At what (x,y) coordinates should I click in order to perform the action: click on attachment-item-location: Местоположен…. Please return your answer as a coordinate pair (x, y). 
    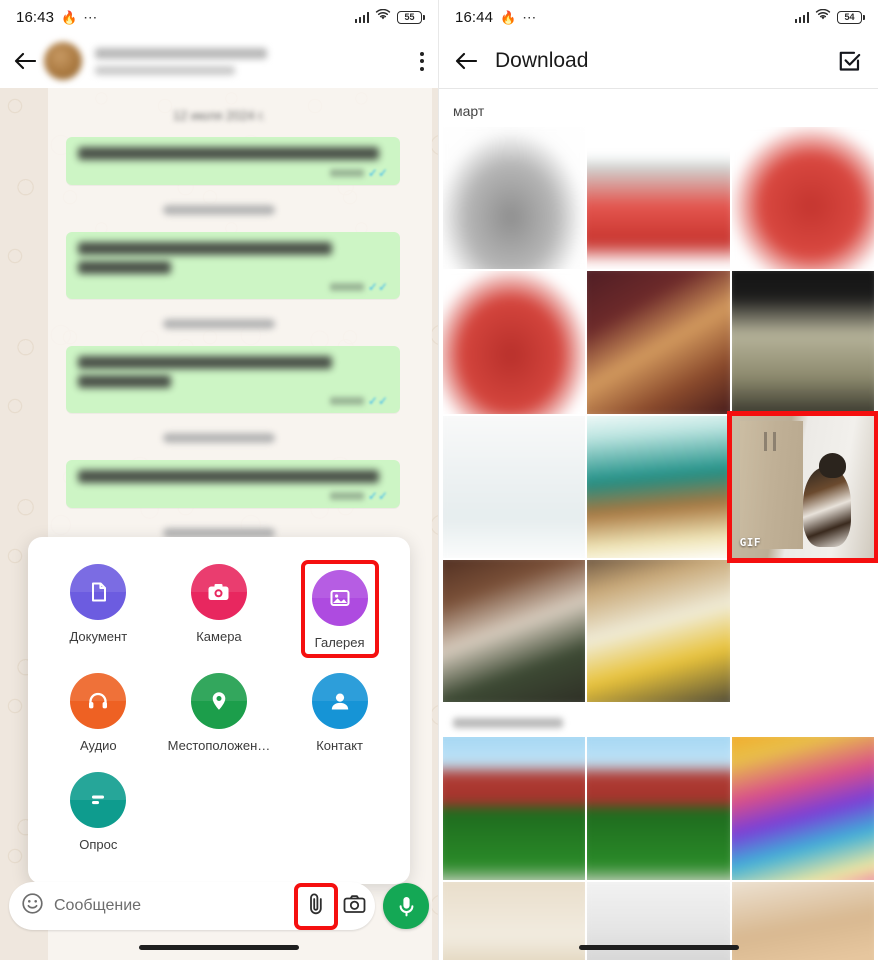
    Looking at the image, I should click on (219, 713).